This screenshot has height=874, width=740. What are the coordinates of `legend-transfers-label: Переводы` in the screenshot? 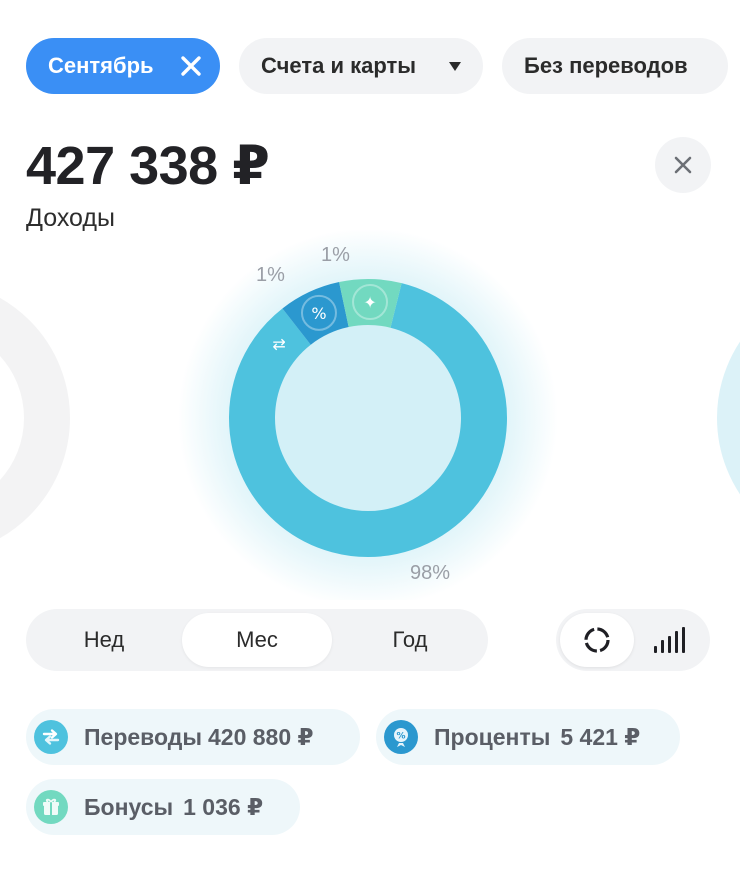 It's located at (143, 736).